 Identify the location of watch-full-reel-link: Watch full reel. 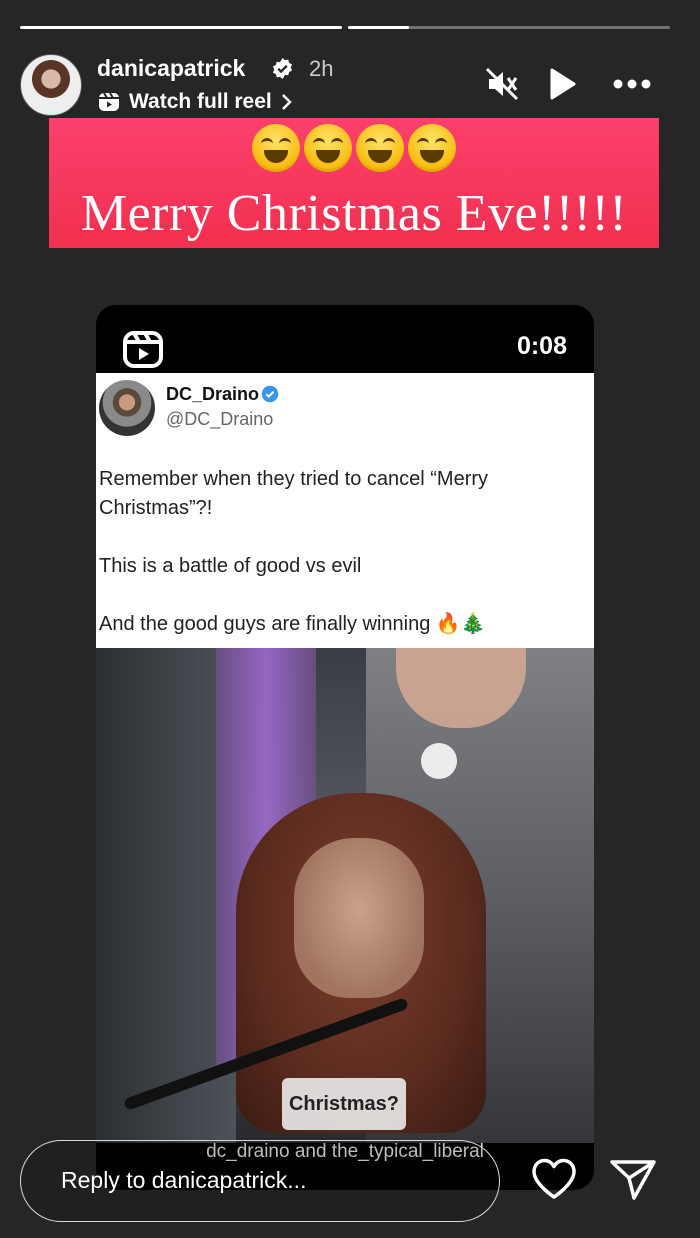
(195, 102).